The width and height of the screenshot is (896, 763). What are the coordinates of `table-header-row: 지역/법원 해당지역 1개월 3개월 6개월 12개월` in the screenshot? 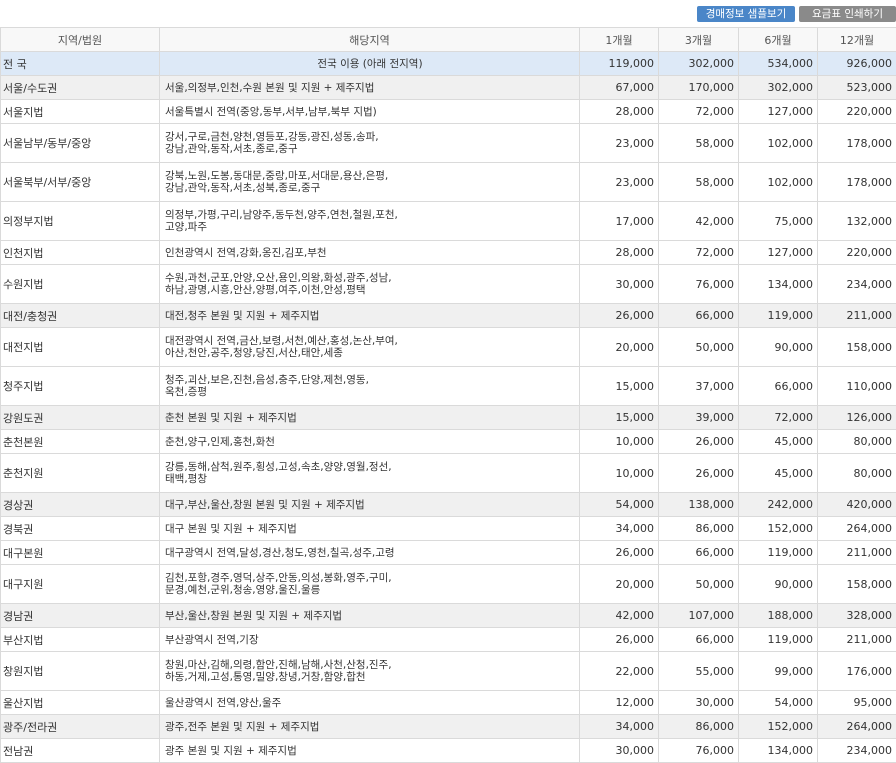 It's located at (448, 40).